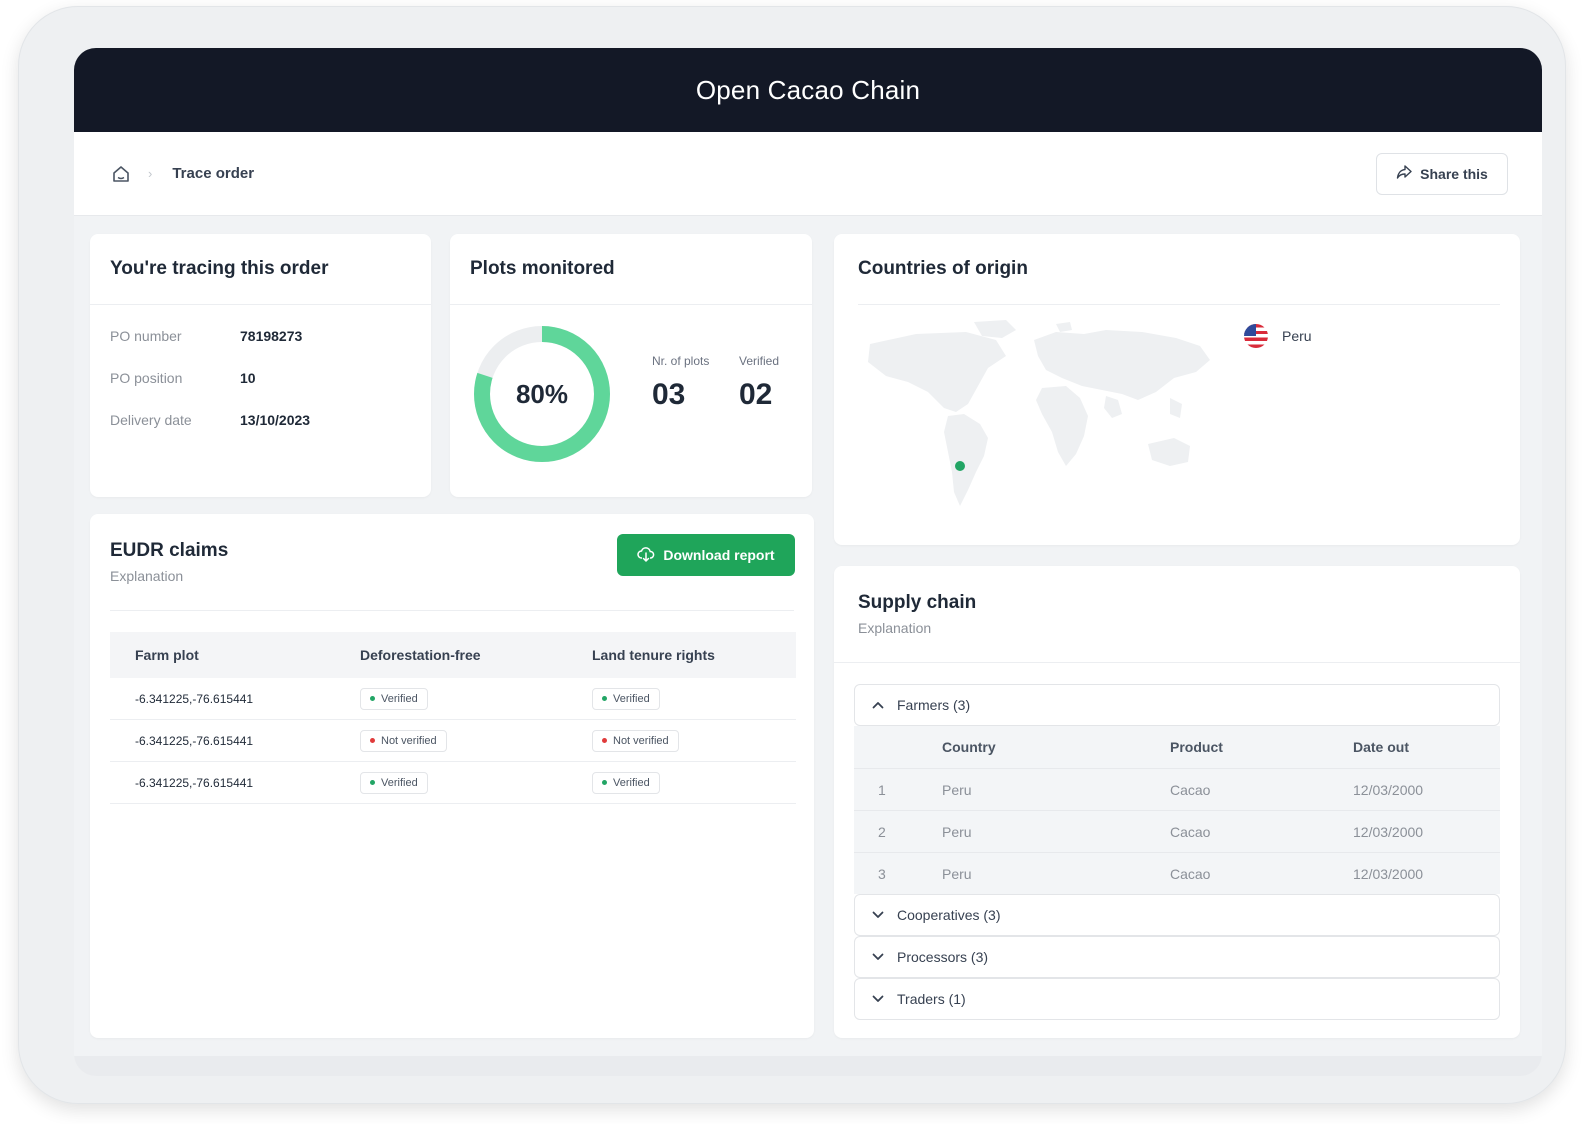 This screenshot has height=1124, width=1596. Describe the element at coordinates (275, 420) in the screenshot. I see `delivery-date-value: 13/10/2023` at that location.